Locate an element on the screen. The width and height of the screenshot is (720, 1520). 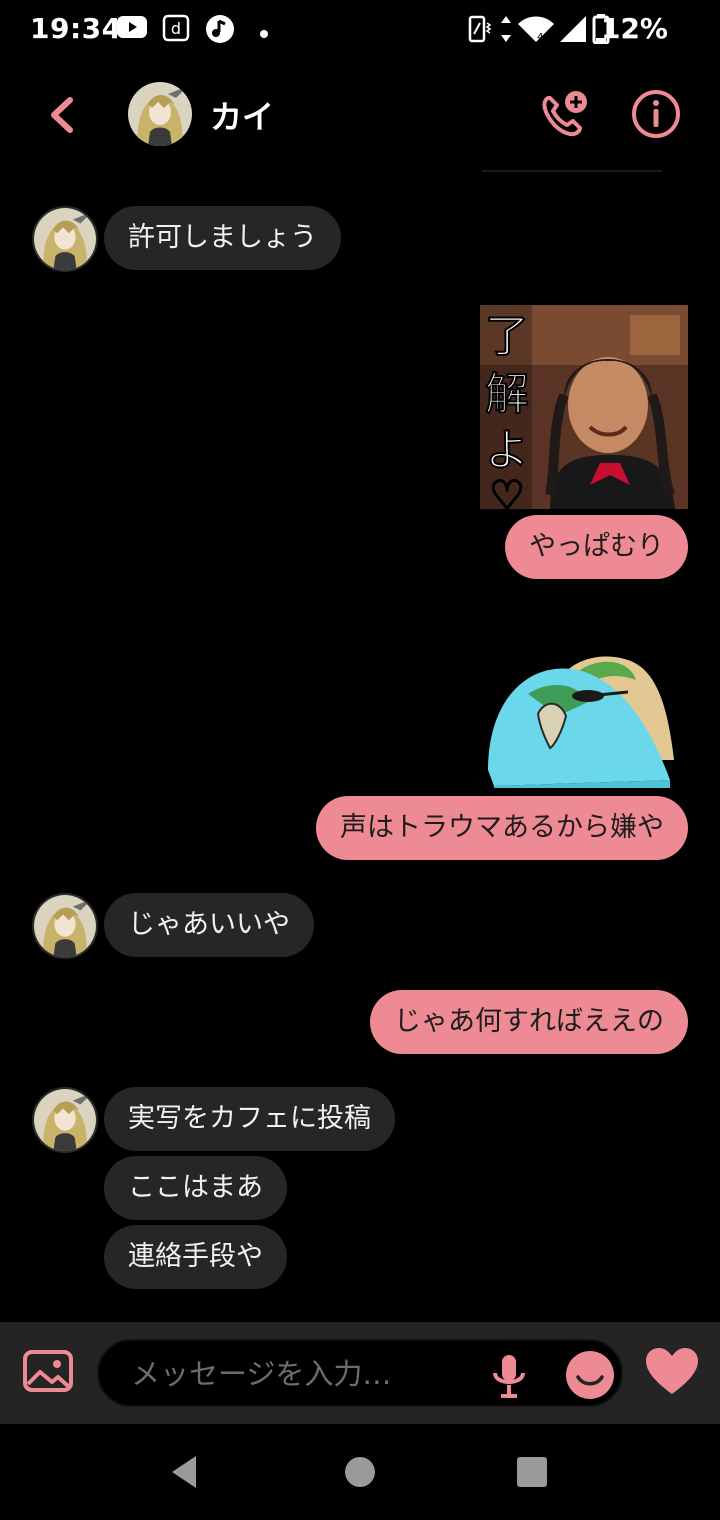
emoji-icon is located at coordinates (590, 1375).